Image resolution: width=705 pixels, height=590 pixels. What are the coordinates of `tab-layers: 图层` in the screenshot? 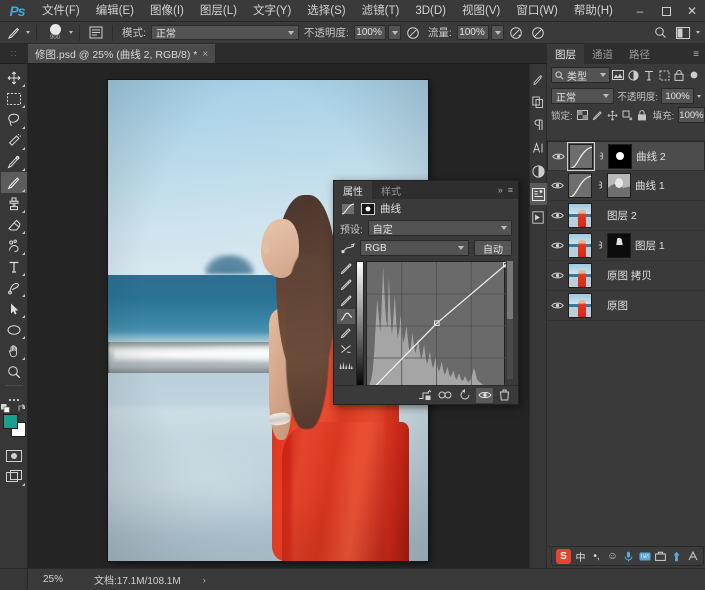 It's located at (565, 54).